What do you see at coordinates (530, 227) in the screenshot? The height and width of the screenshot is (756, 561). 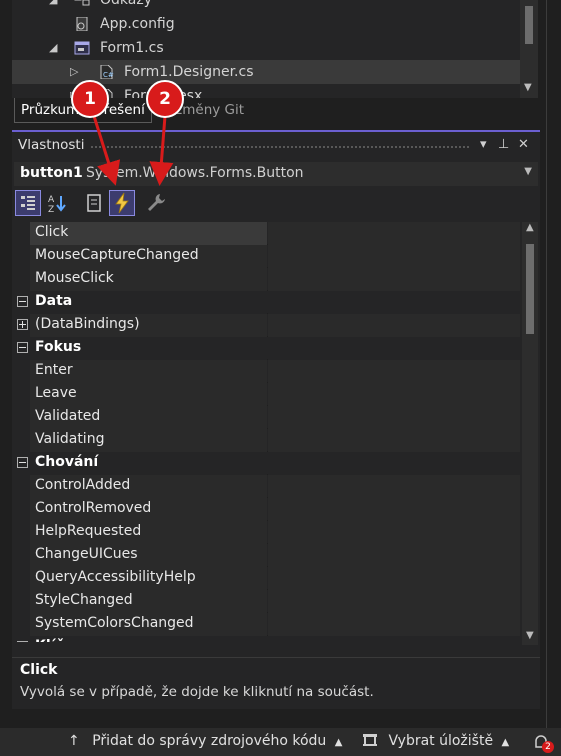 I see `scroll-up-icon: ▲` at bounding box center [530, 227].